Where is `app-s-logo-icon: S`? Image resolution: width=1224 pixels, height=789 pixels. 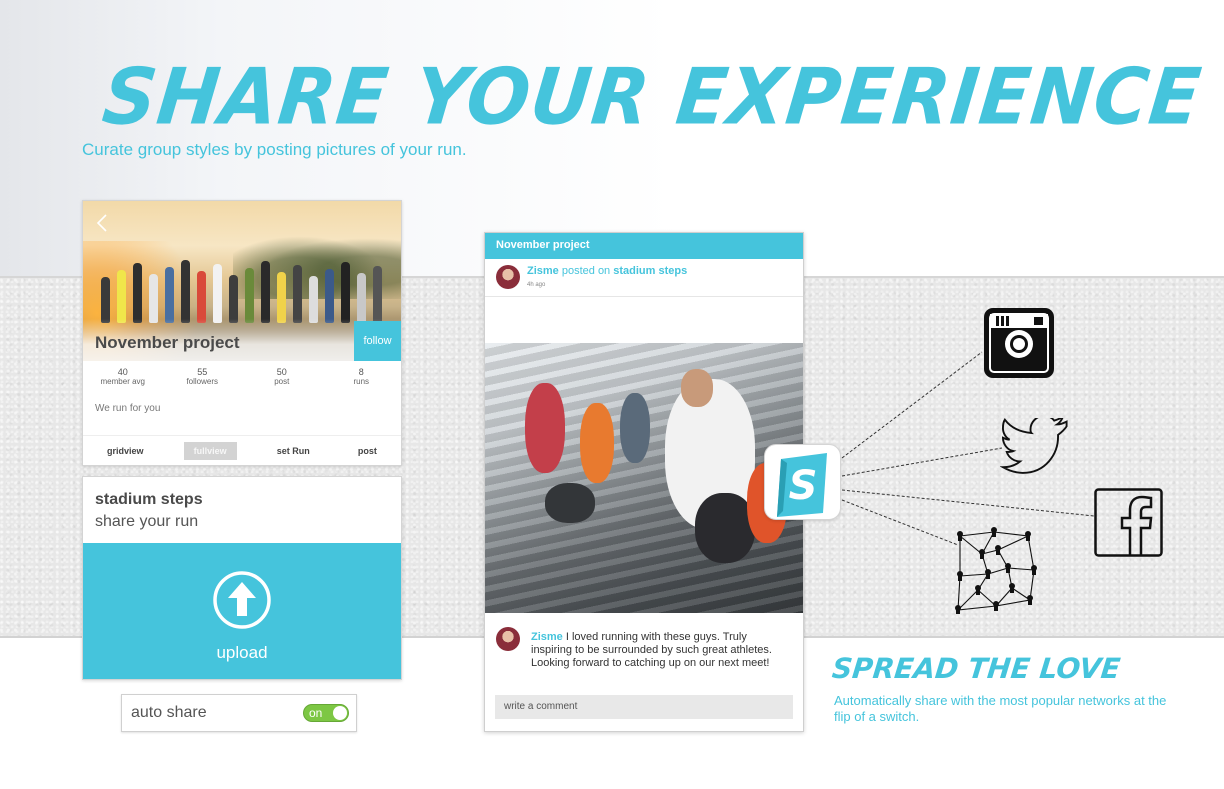
app-s-logo-icon: S is located at coordinates (802, 485).